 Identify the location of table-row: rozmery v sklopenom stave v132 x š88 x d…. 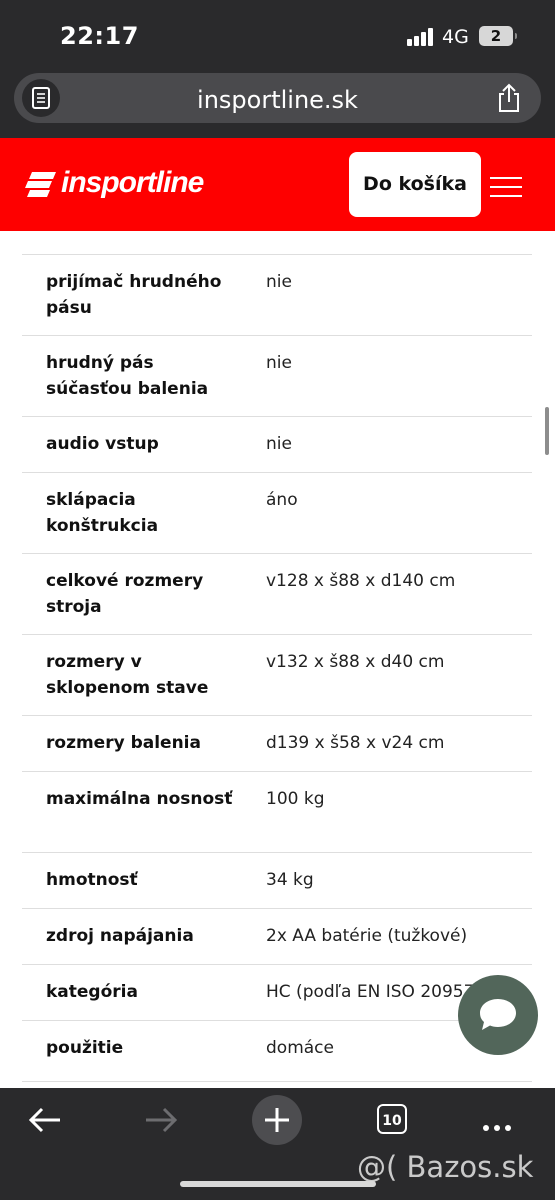
(277, 675).